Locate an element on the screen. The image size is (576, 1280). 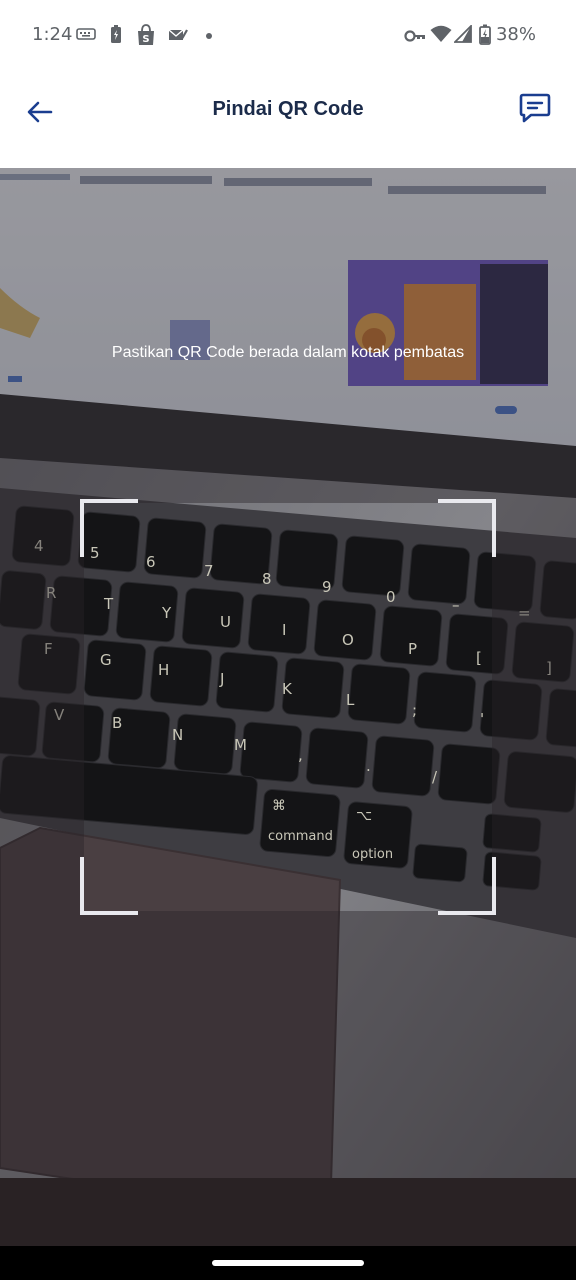
frame-corner-bottom-left is located at coordinates (109, 886).